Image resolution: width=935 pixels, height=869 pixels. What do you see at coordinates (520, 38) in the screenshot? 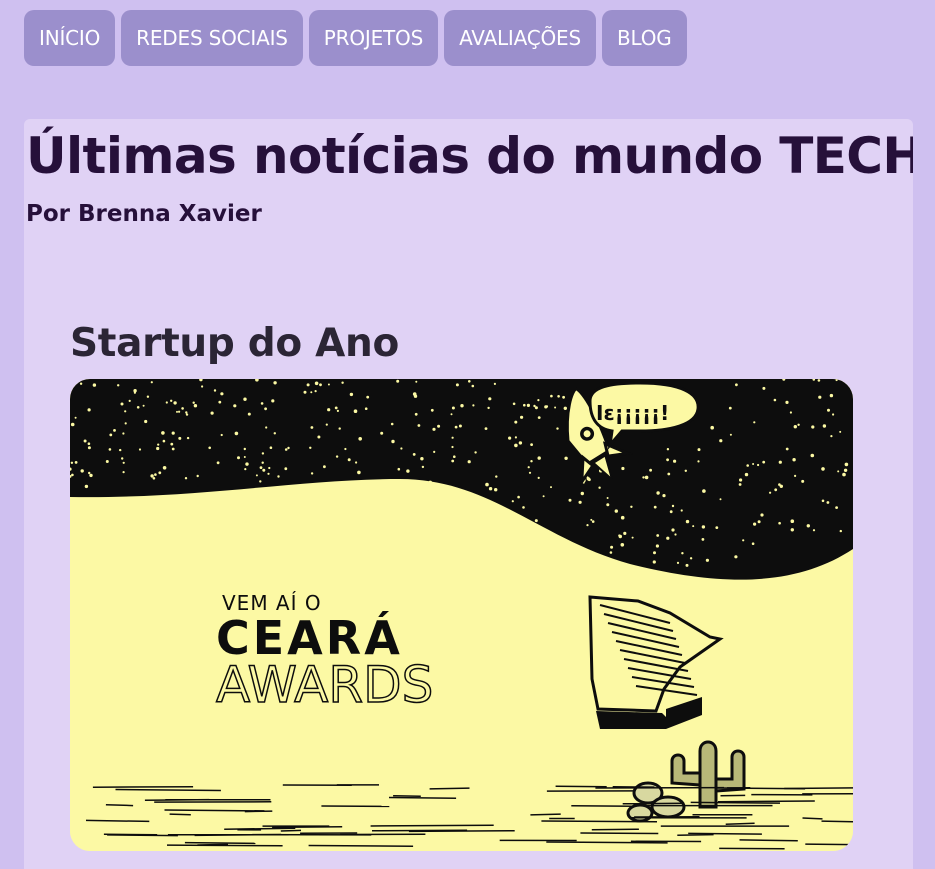
I see `nav-item-avaliacoes: AVALIAÇÕES` at bounding box center [520, 38].